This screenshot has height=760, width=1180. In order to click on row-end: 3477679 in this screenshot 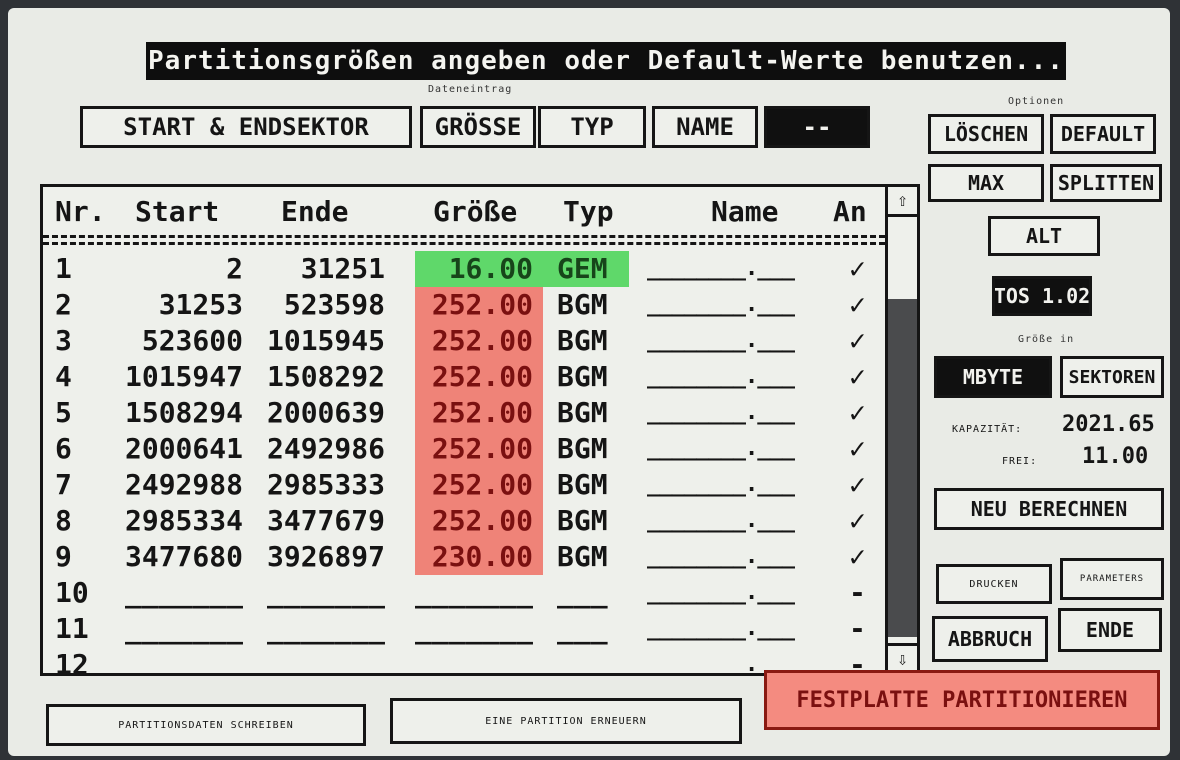, I will do `click(325, 520)`.